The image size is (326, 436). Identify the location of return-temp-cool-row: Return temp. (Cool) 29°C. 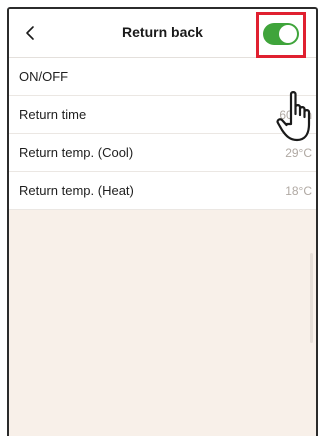
(162, 153).